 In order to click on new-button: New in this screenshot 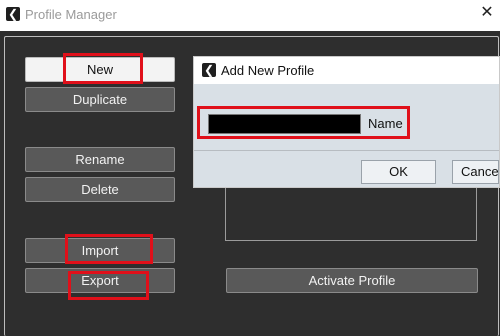, I will do `click(100, 69)`.